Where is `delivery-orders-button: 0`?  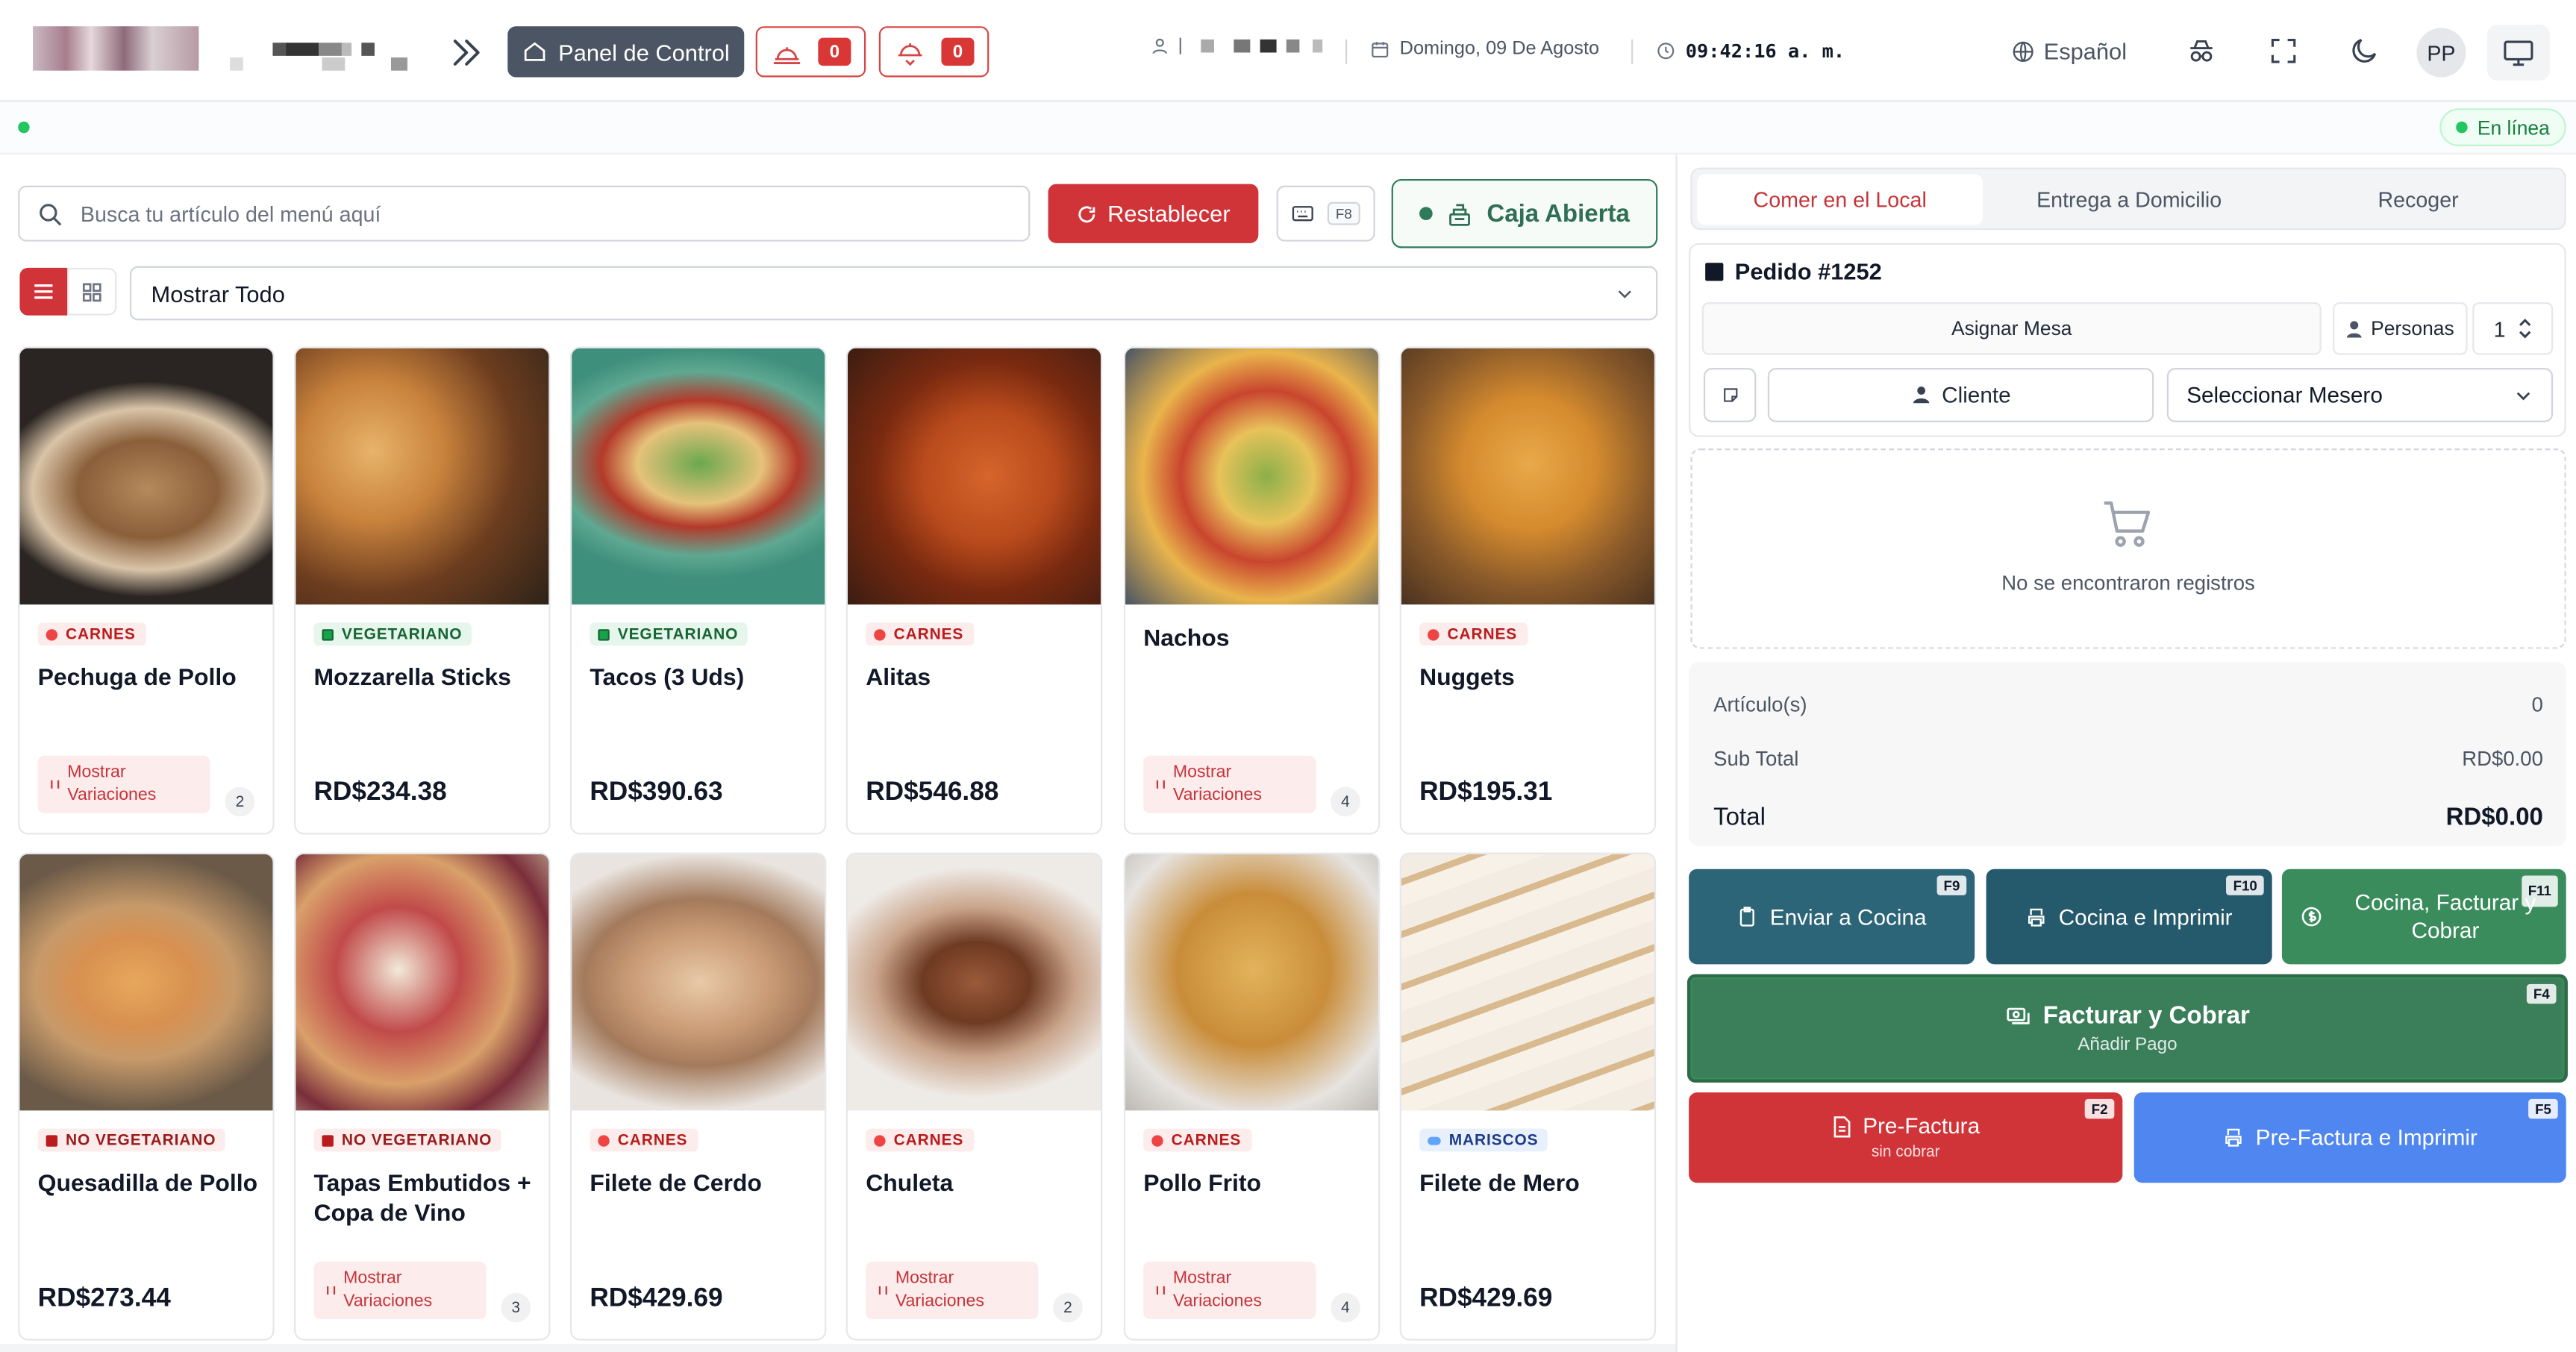
delivery-orders-button: 0 is located at coordinates (934, 52).